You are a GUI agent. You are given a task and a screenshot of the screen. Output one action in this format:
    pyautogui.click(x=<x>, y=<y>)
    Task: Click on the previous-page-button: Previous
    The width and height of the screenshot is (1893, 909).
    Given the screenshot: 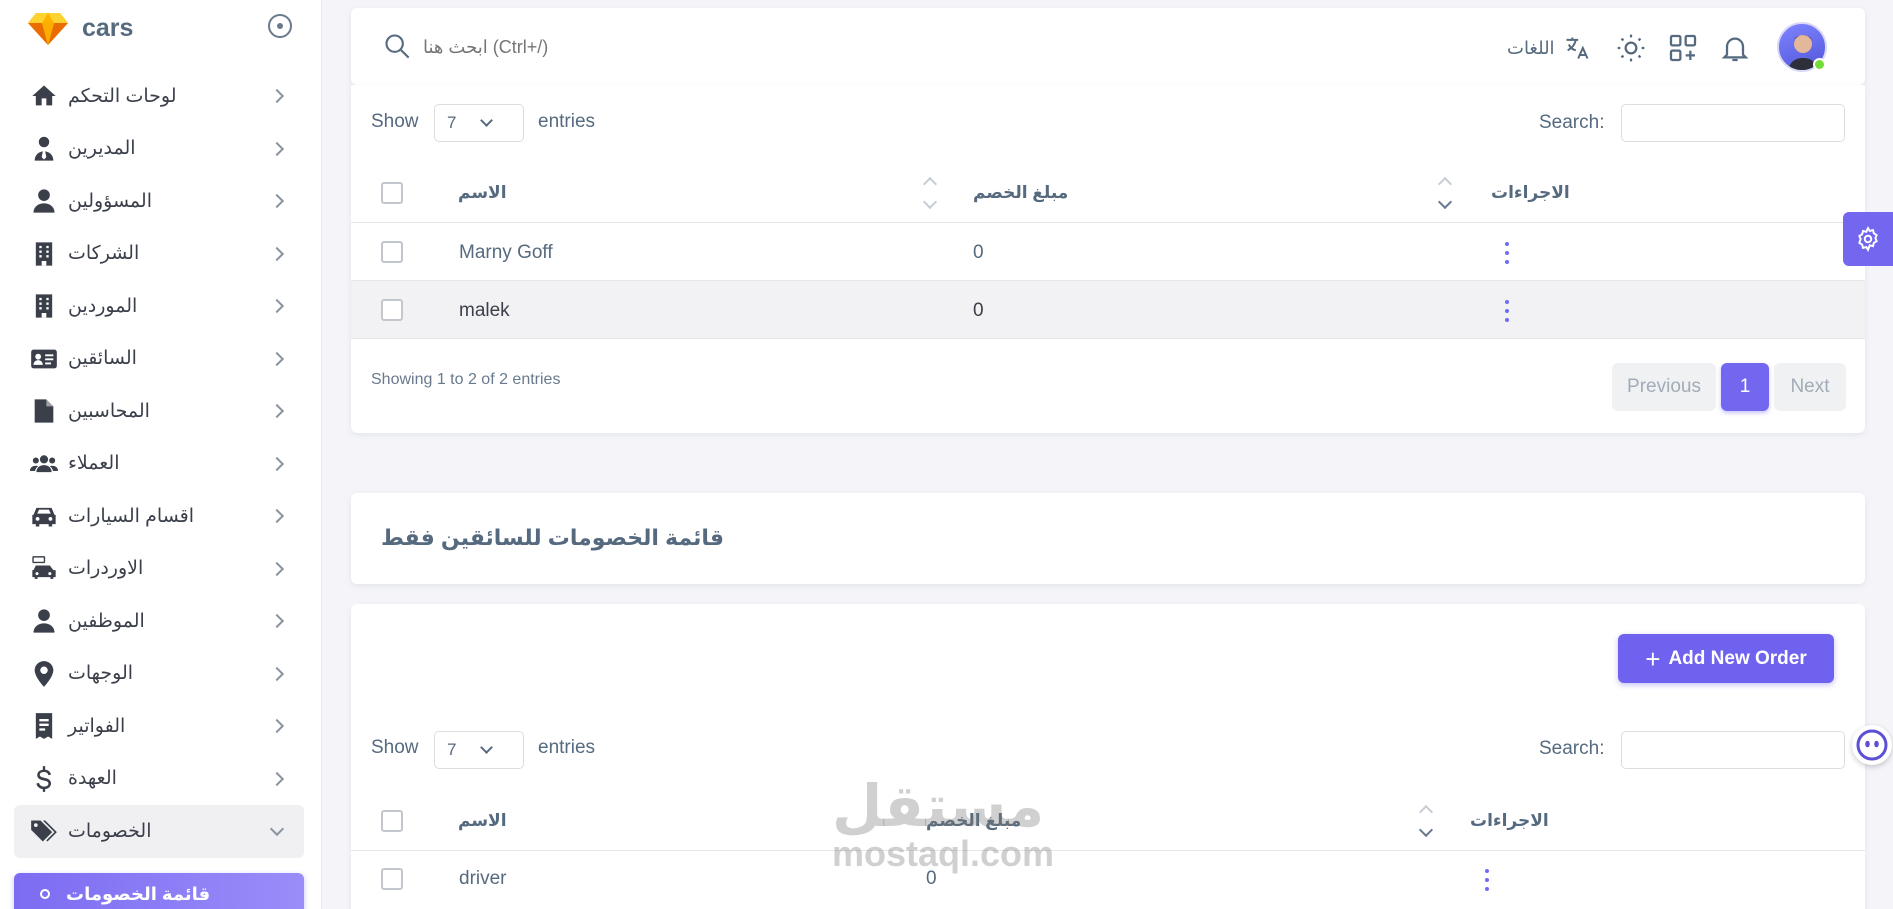 What is the action you would take?
    pyautogui.click(x=1664, y=387)
    